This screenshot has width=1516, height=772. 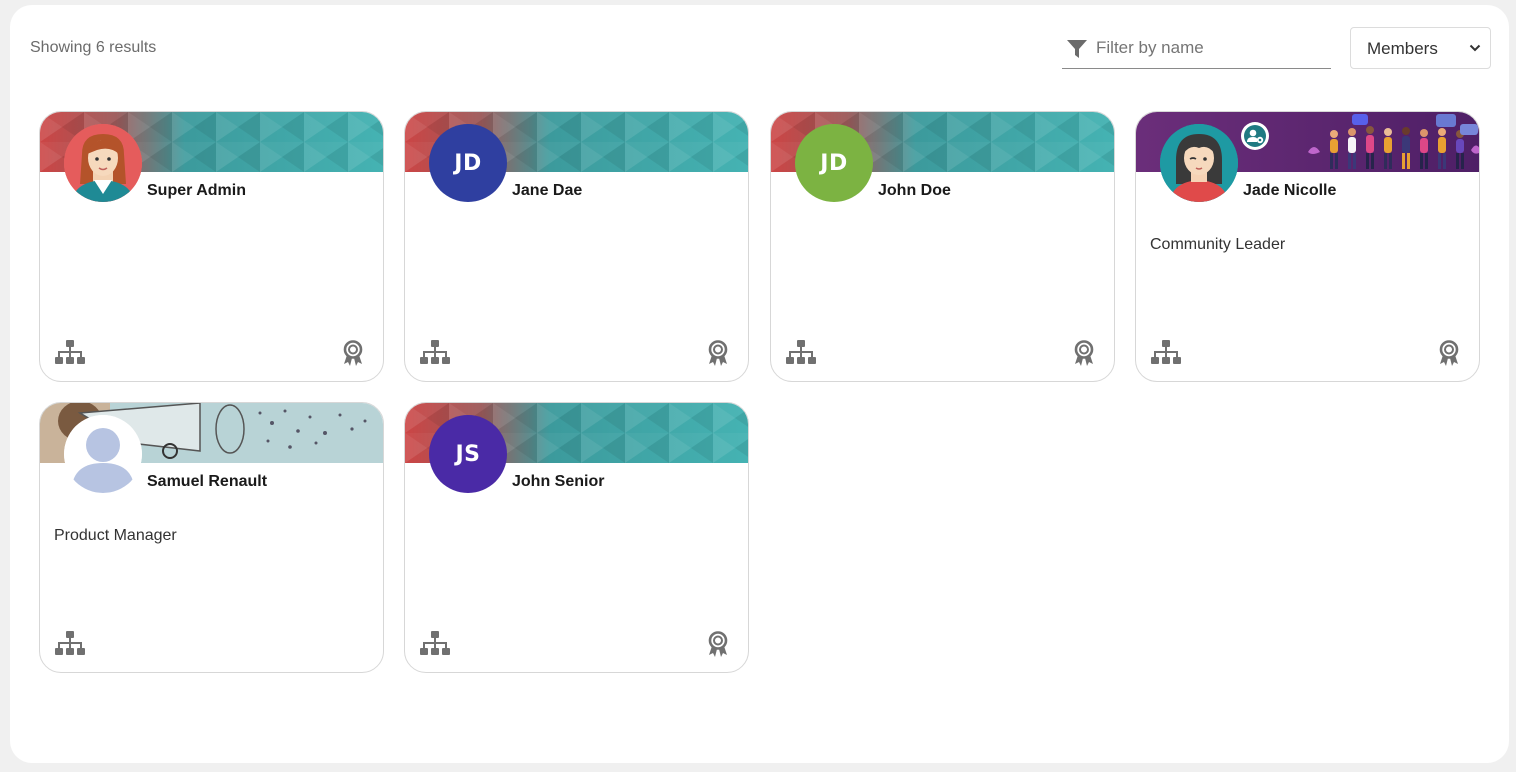 I want to click on filter-icon, so click(x=1077, y=49).